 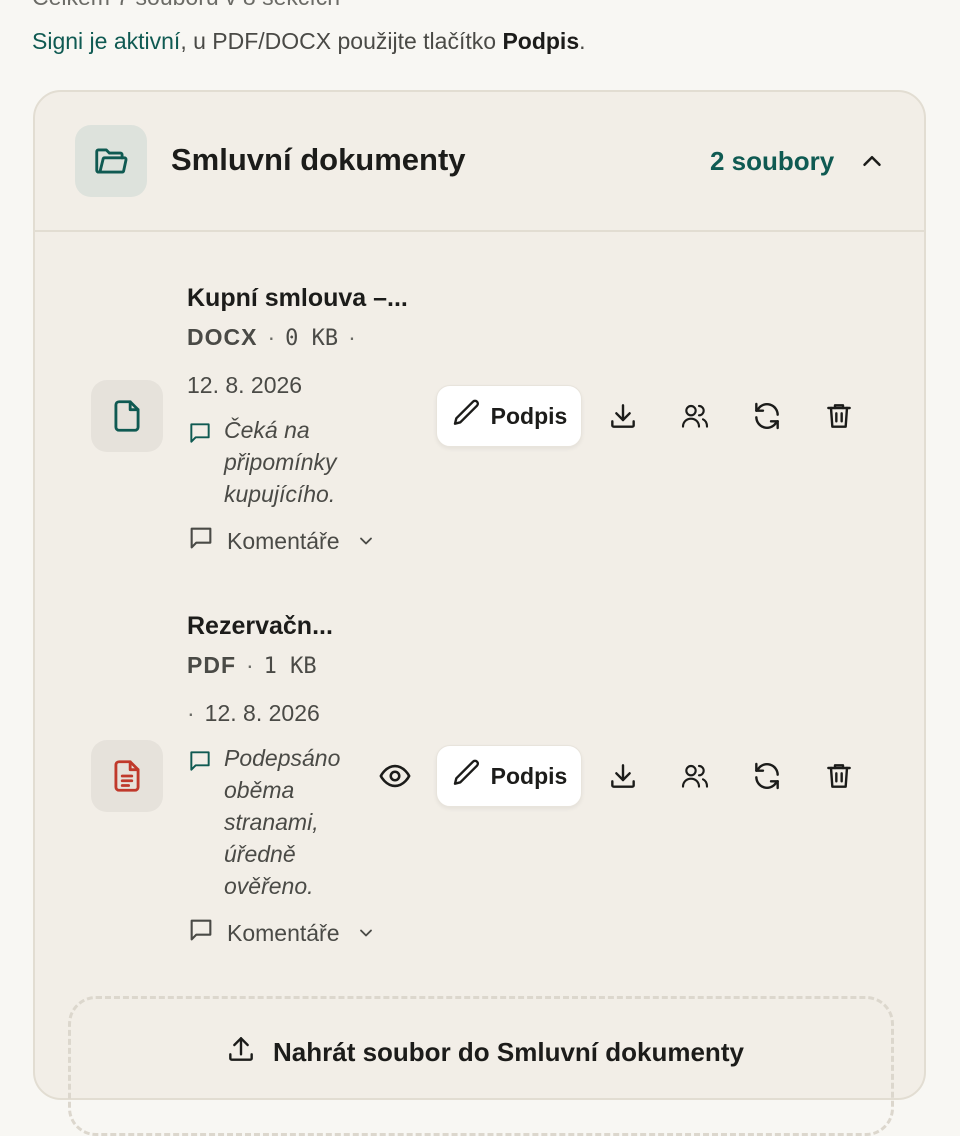 What do you see at coordinates (211, 665) in the screenshot?
I see `file-ext: PDF` at bounding box center [211, 665].